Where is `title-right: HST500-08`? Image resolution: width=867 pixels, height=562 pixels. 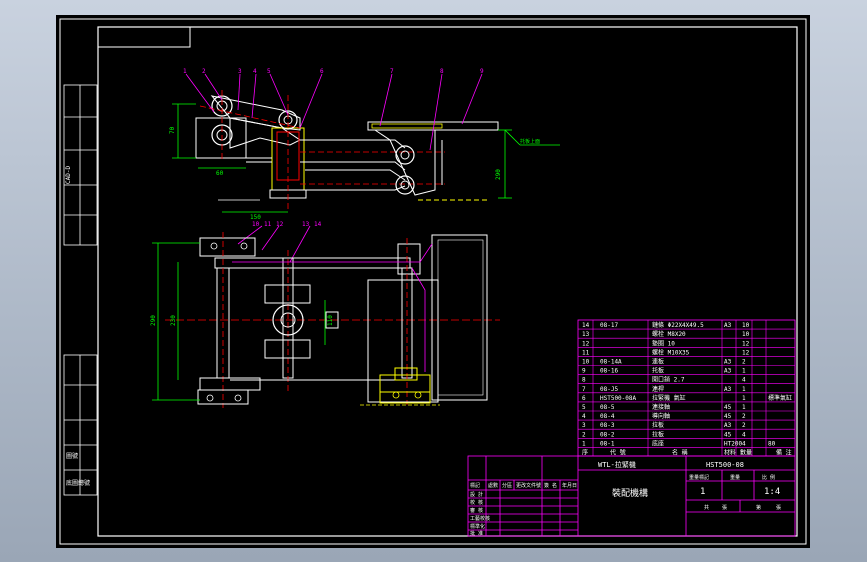 title-right: HST500-08 is located at coordinates (725, 465).